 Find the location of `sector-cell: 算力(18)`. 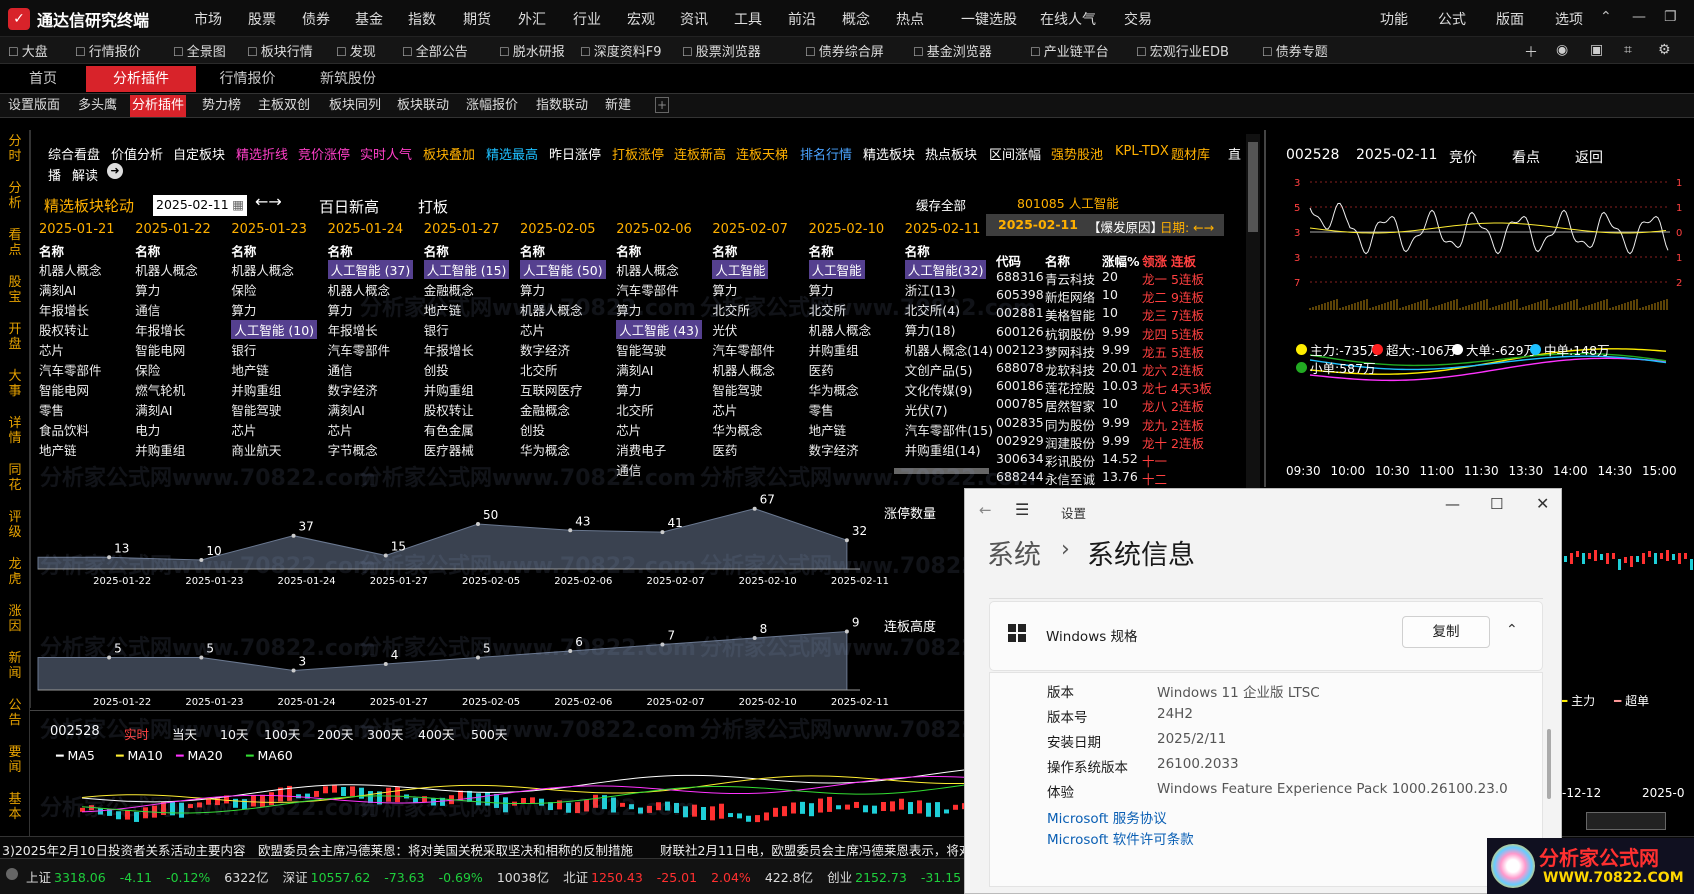

sector-cell: 算力(18) is located at coordinates (930, 329).